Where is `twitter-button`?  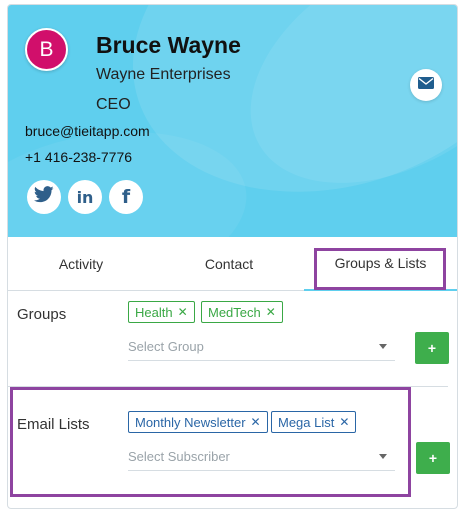 twitter-button is located at coordinates (44, 197).